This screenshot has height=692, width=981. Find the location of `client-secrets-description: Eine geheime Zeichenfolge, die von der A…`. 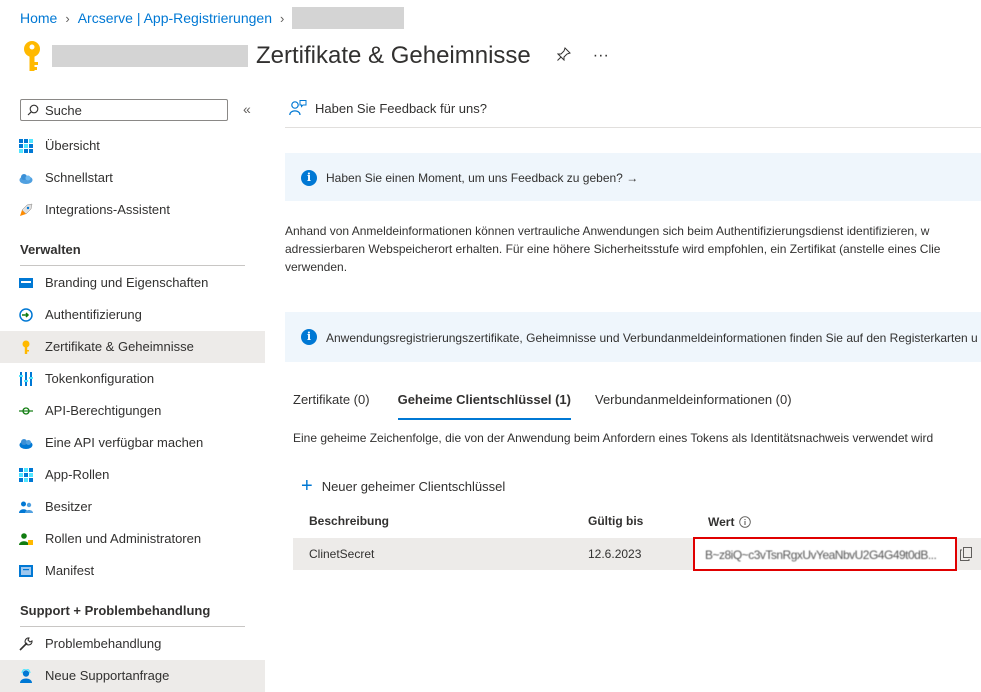

client-secrets-description: Eine geheime Zeichenfolge, die von der A… is located at coordinates (613, 438).